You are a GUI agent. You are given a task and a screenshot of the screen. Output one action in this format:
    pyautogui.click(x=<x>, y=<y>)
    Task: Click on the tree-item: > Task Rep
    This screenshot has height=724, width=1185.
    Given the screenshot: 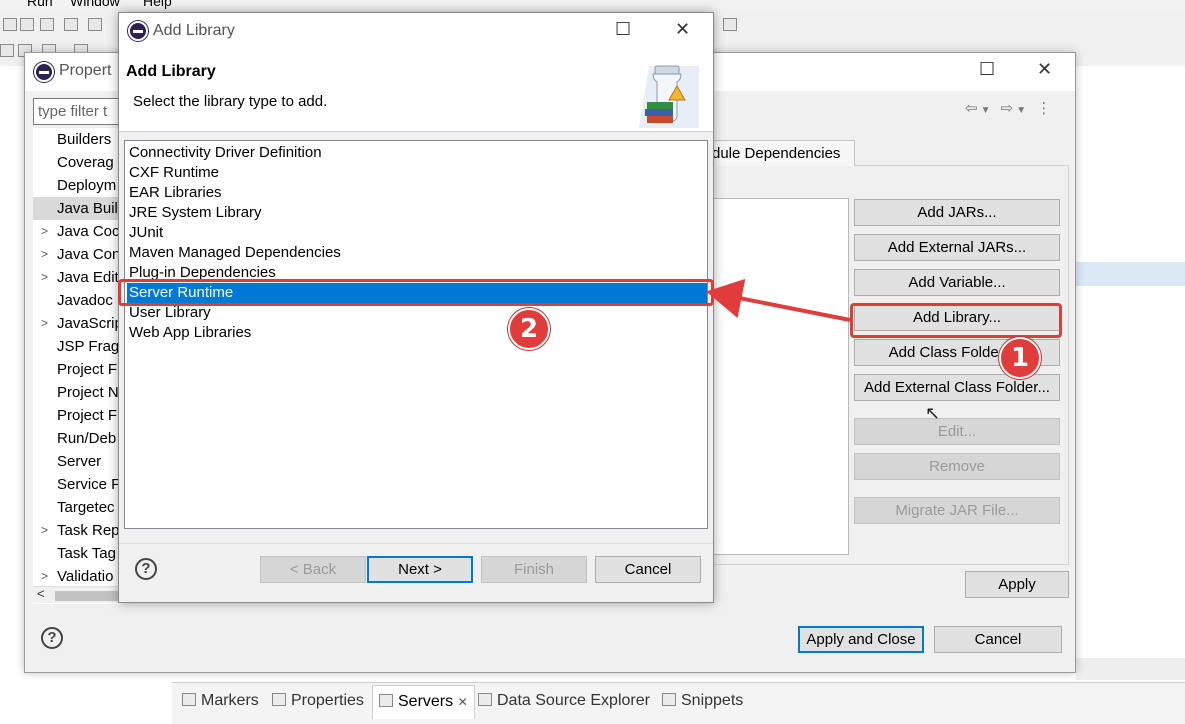 What is the action you would take?
    pyautogui.click(x=78, y=530)
    